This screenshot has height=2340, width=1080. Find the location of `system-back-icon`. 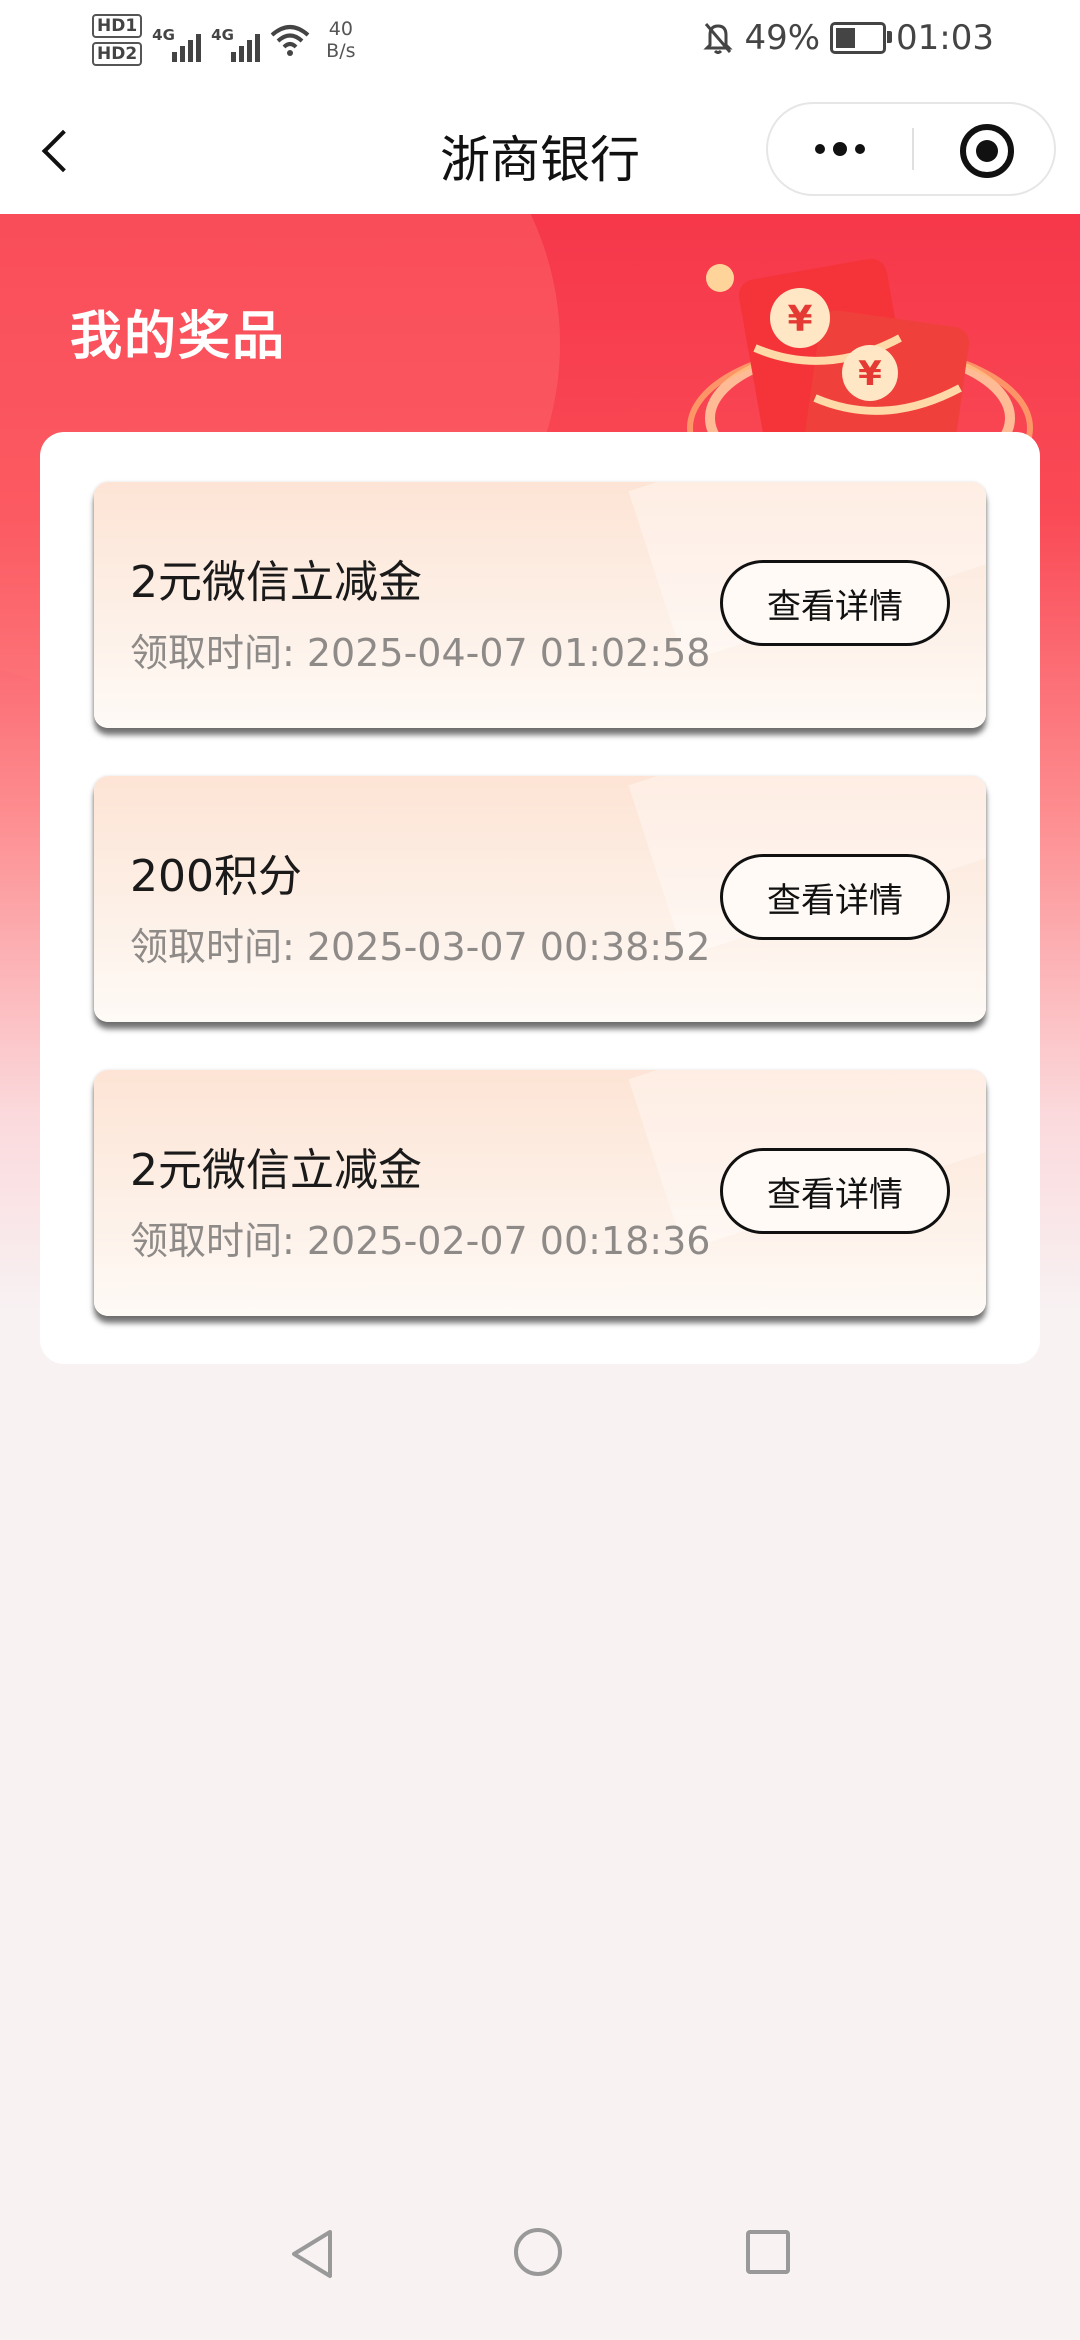

system-back-icon is located at coordinates (311, 2254).